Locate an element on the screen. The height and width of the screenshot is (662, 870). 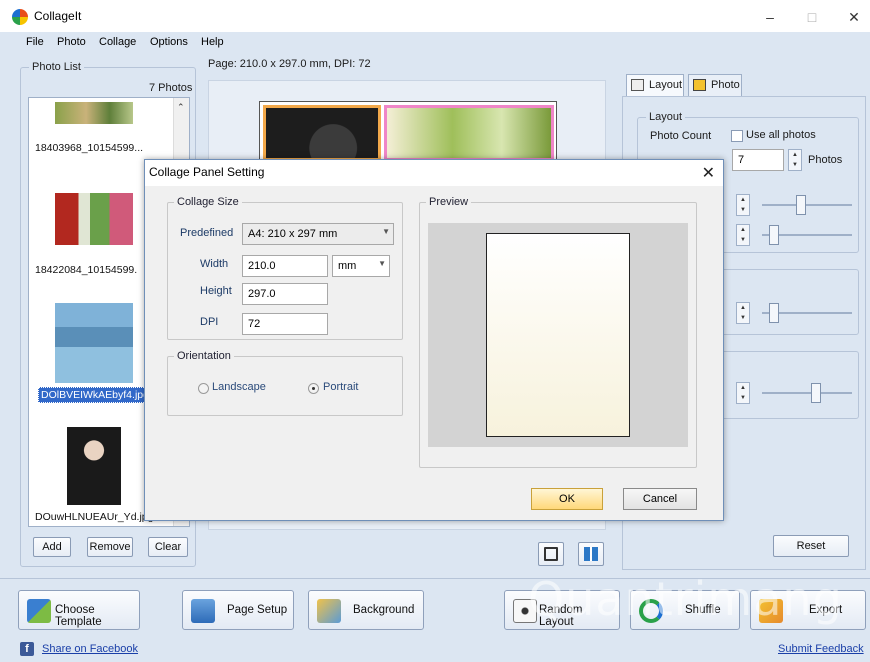
orientation-legend: Orientation is located at coordinates (204, 356).